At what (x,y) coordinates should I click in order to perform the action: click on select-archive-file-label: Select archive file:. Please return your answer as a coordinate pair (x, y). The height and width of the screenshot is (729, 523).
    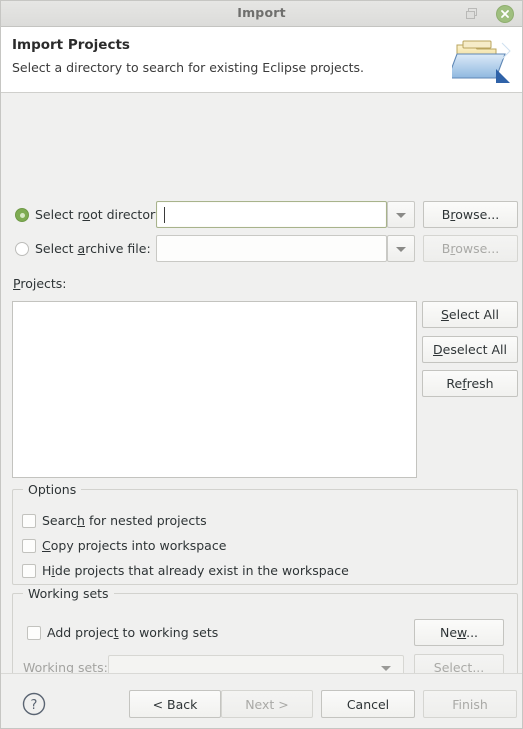
    Looking at the image, I should click on (93, 248).